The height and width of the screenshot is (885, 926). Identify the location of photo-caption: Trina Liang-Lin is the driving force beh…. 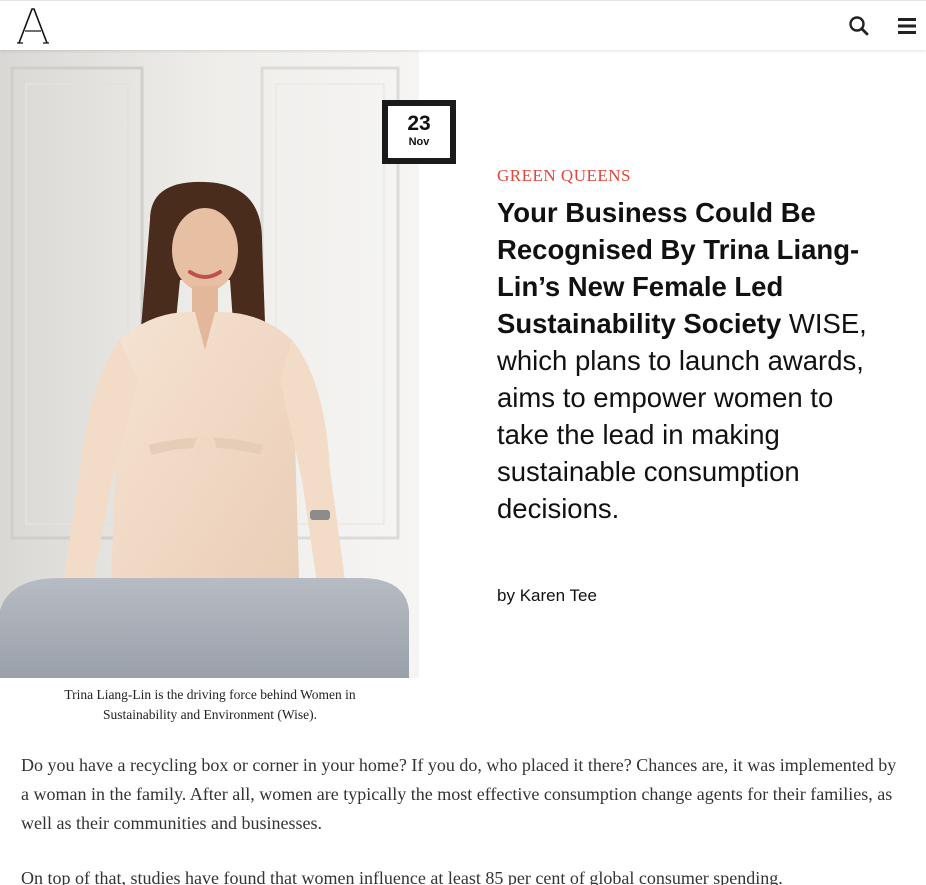
(210, 704).